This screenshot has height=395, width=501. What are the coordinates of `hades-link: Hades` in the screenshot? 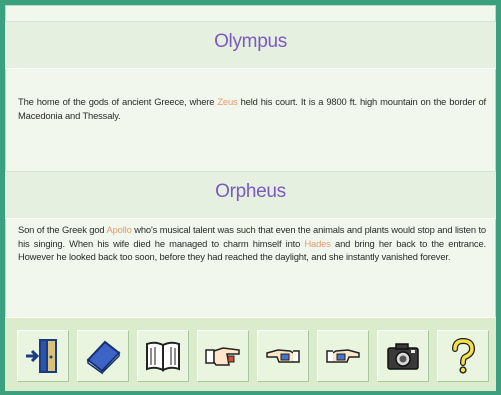 It's located at (317, 243).